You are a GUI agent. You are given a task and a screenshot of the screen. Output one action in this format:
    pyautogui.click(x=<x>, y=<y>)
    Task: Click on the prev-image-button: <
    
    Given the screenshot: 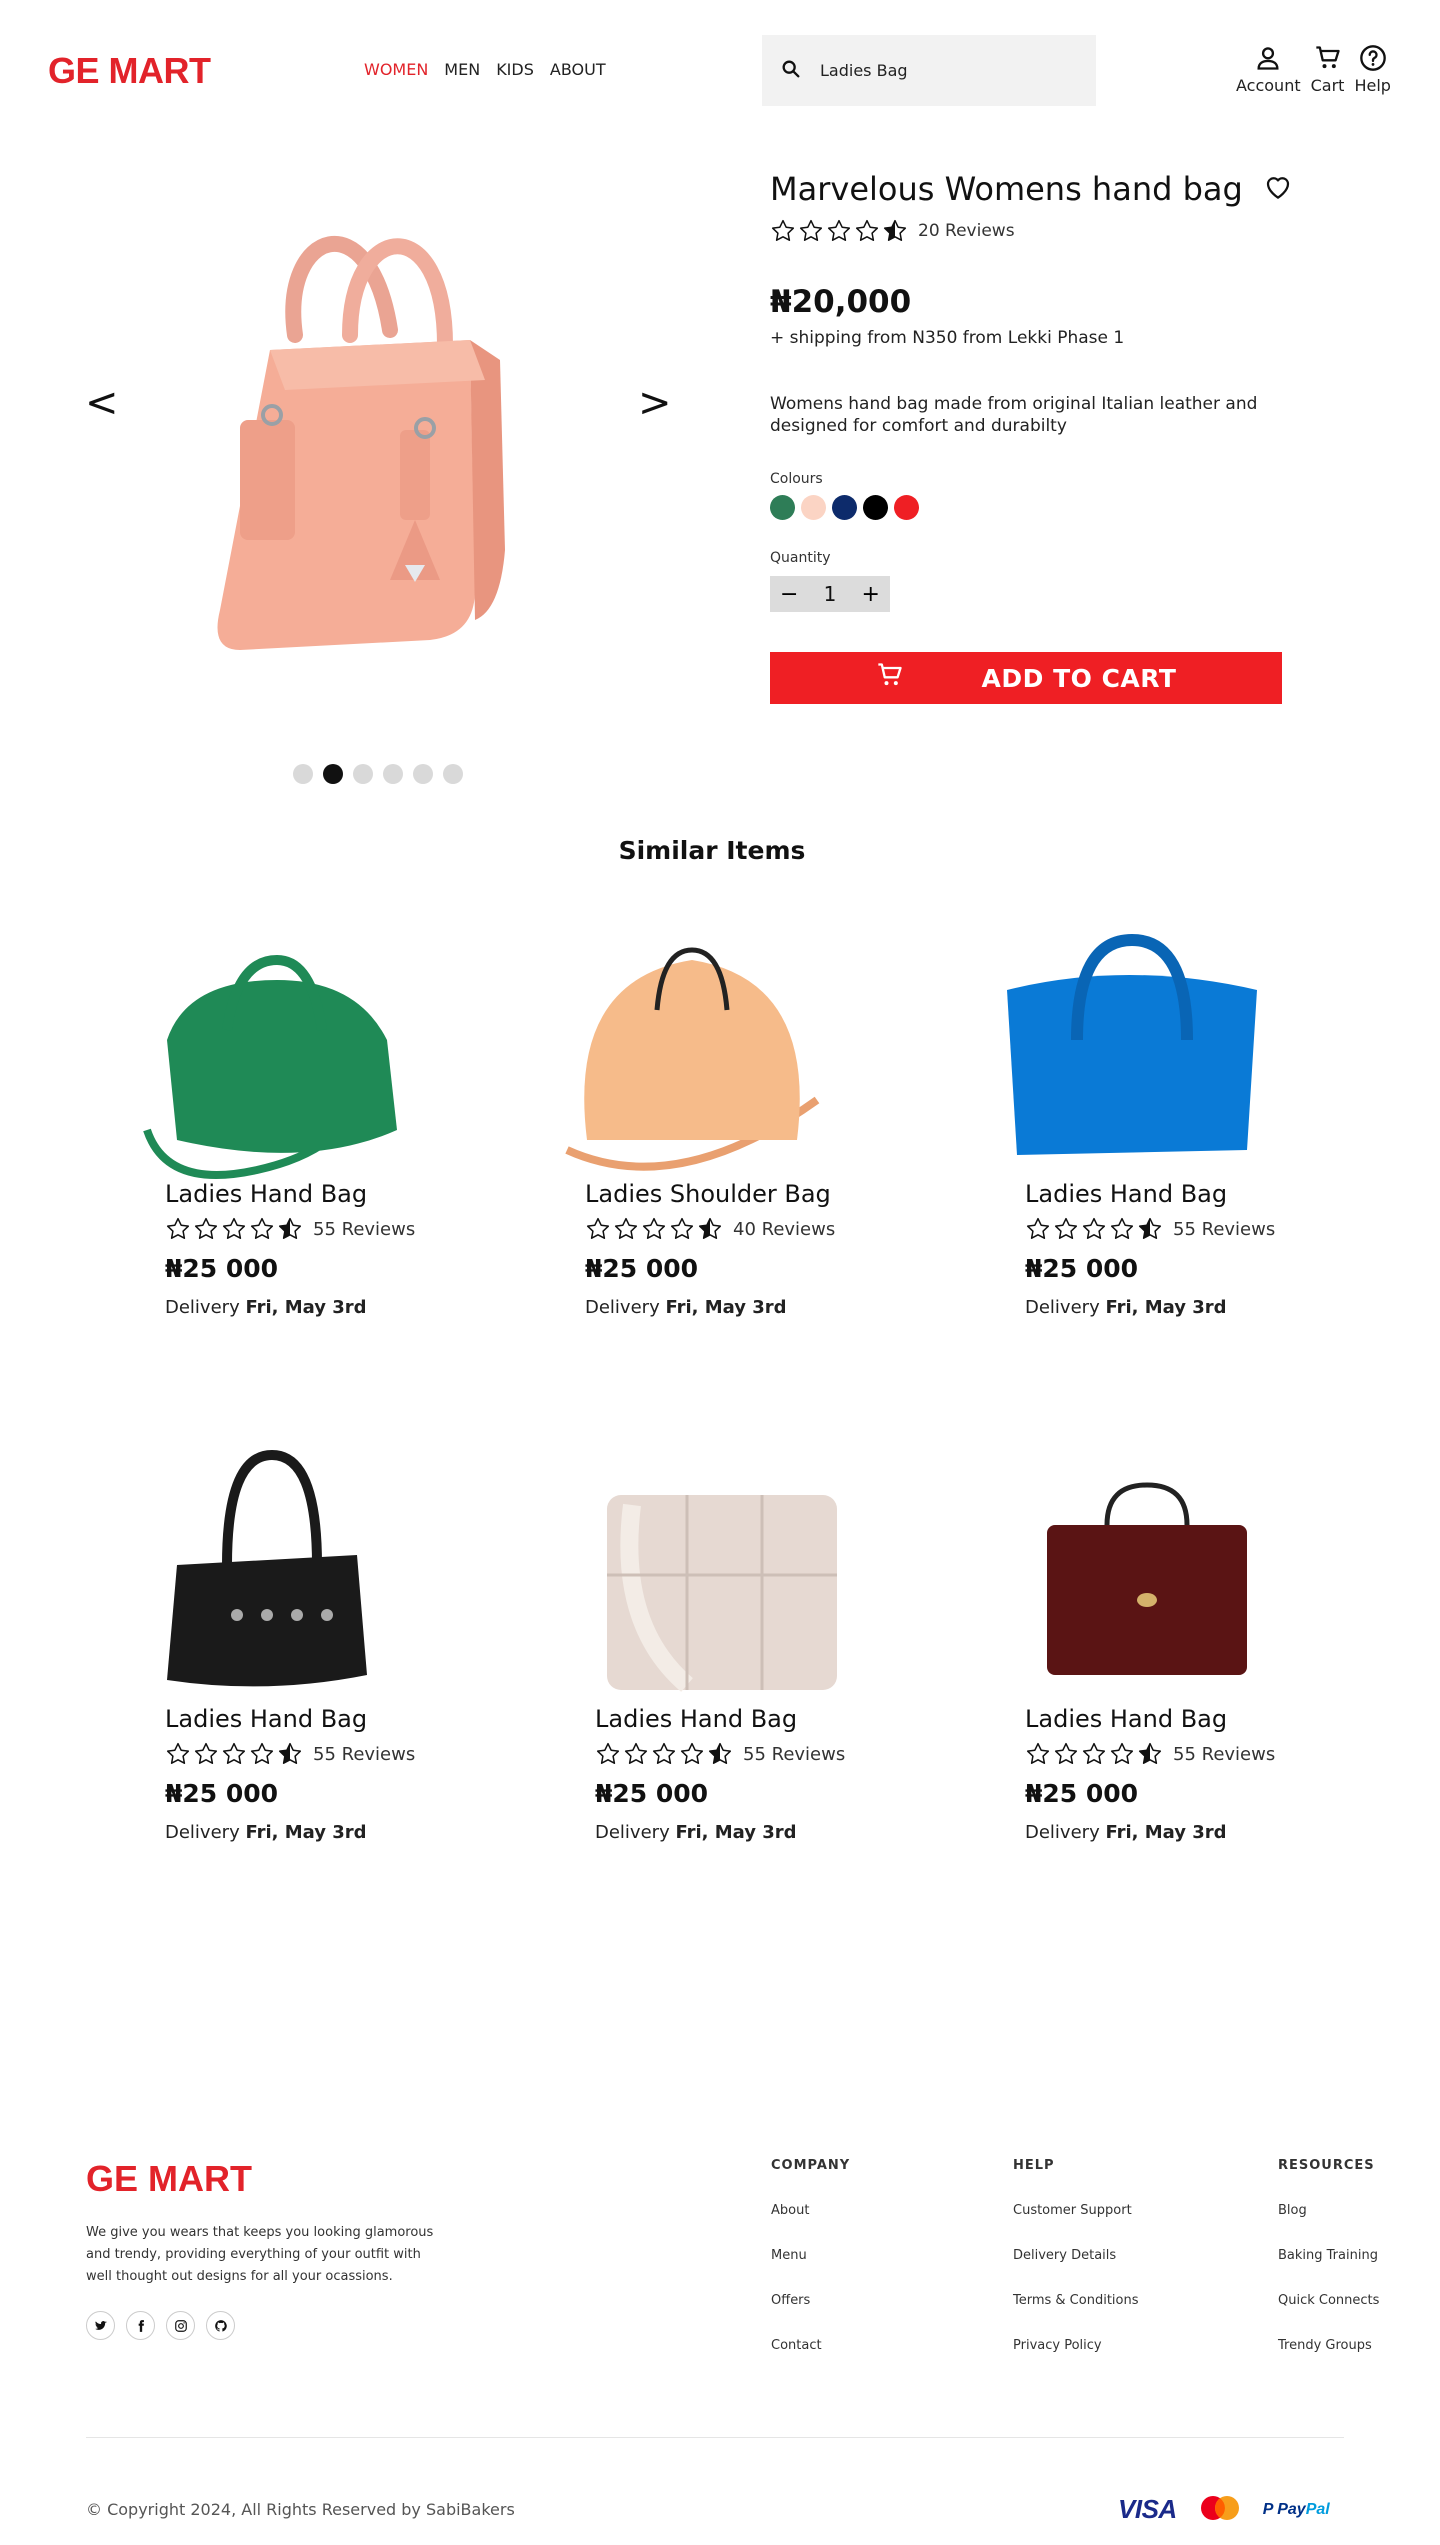 What is the action you would take?
    pyautogui.click(x=102, y=403)
    